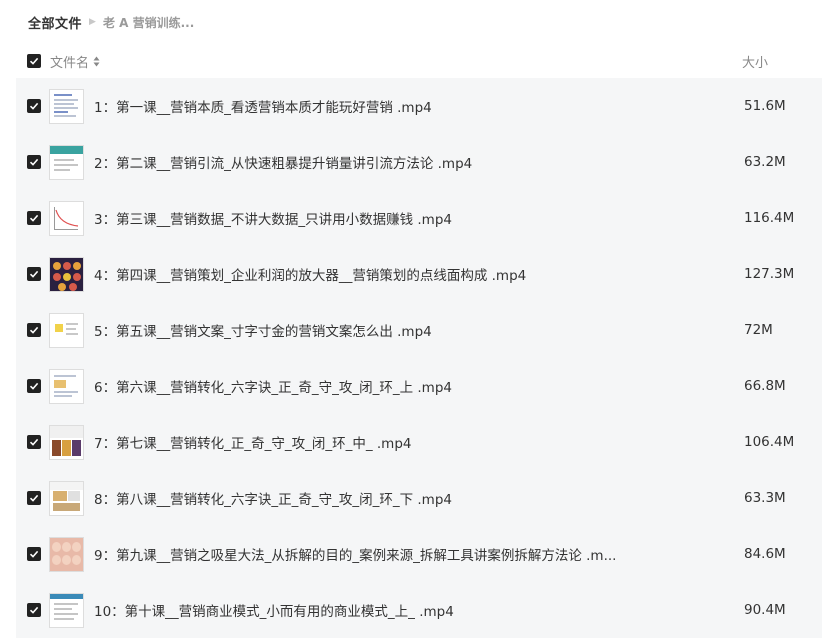  Describe the element at coordinates (252, 442) in the screenshot. I see `file-name: 7：第七课__营销转化_正_奇_守_攻_闭_环_中_ .mp4` at that location.